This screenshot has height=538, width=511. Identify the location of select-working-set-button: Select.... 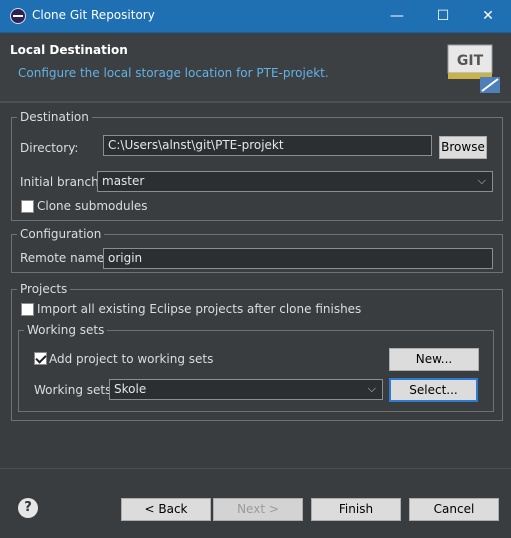
(433, 390).